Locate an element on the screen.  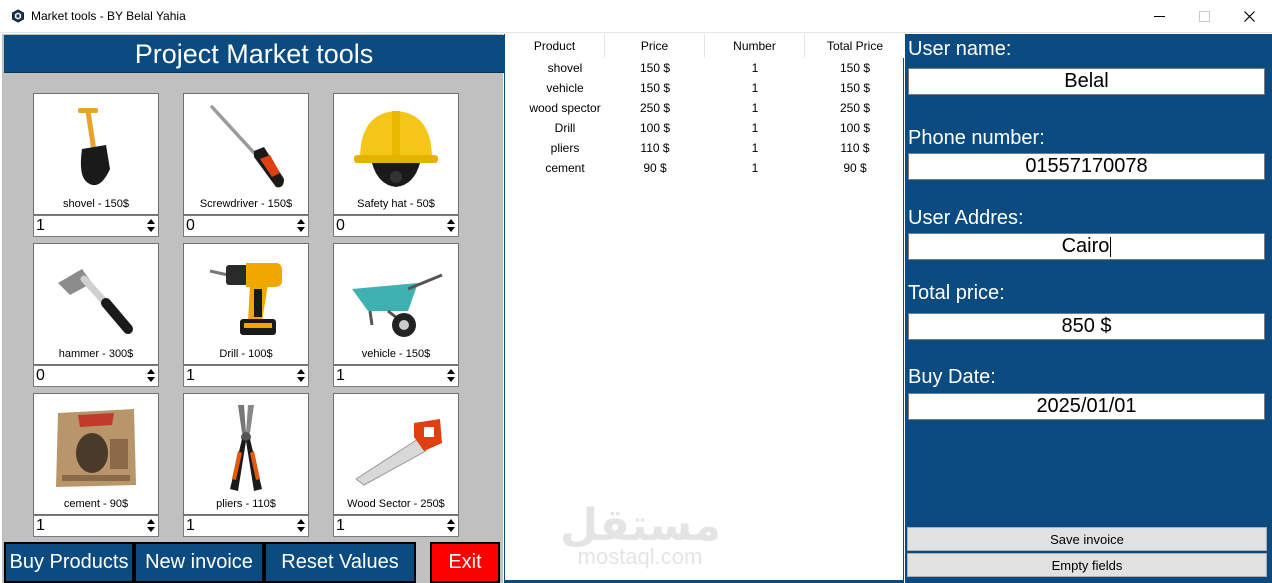
close-button is located at coordinates (1249, 16).